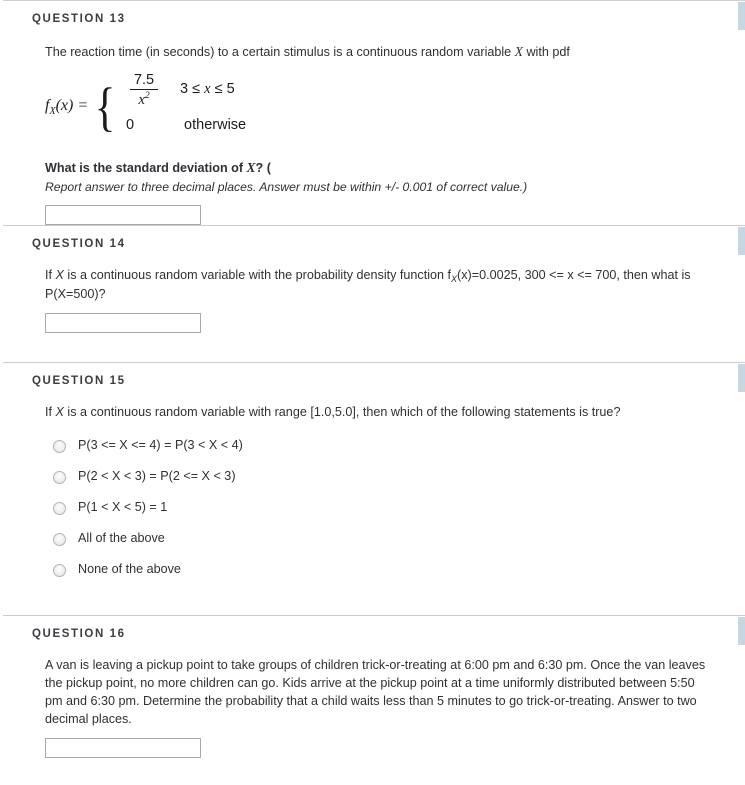  Describe the element at coordinates (192, 88) in the screenshot. I see `case-1-cond-lower: 3 ≤` at that location.